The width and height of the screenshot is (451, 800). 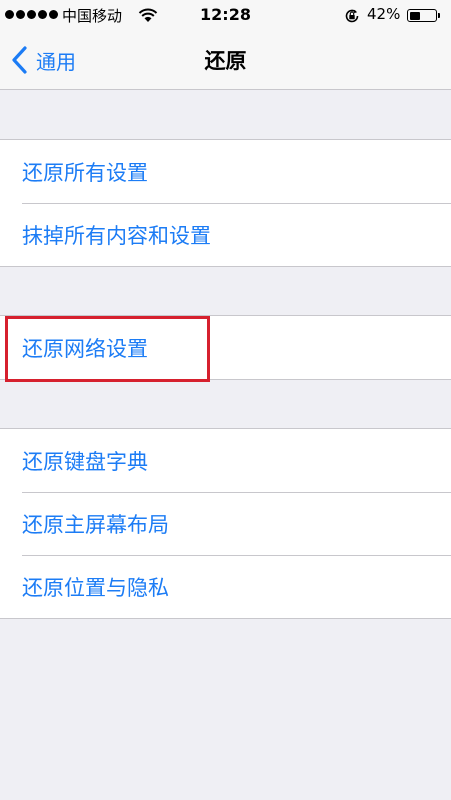 What do you see at coordinates (422, 15) in the screenshot?
I see `battery-icon` at bounding box center [422, 15].